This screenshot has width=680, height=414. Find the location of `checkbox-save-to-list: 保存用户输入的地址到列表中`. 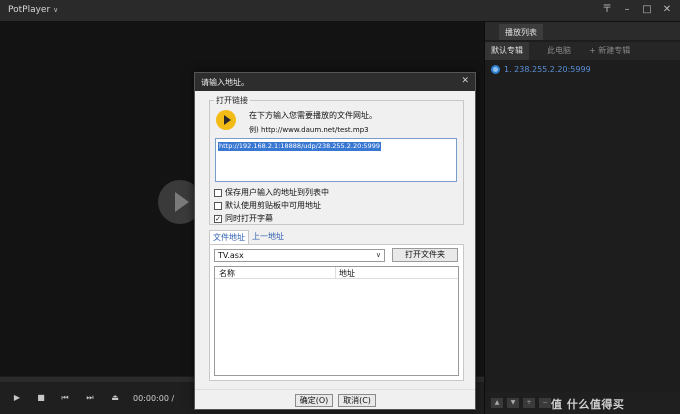

checkbox-save-to-list: 保存用户输入的地址到列表中 is located at coordinates (271, 192).